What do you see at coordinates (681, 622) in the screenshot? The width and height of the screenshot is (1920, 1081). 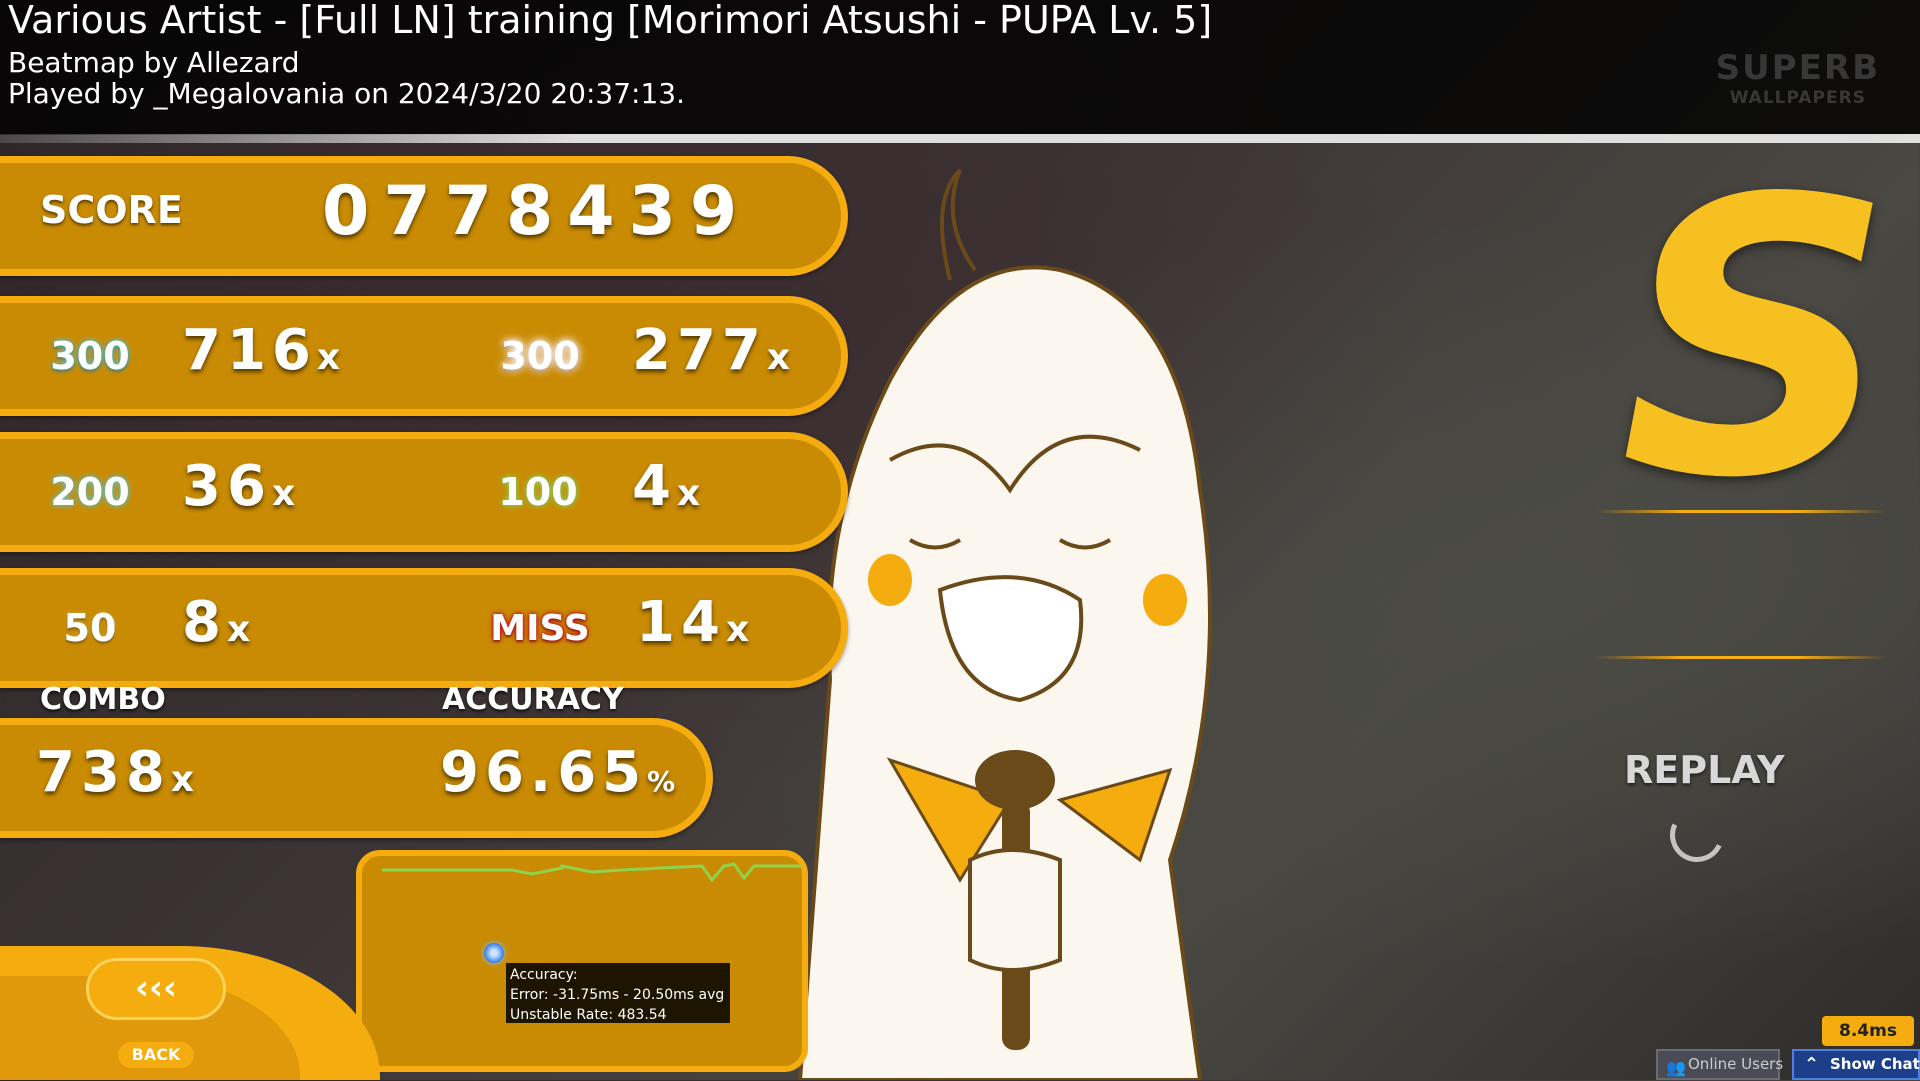 I see `count-value: 14` at bounding box center [681, 622].